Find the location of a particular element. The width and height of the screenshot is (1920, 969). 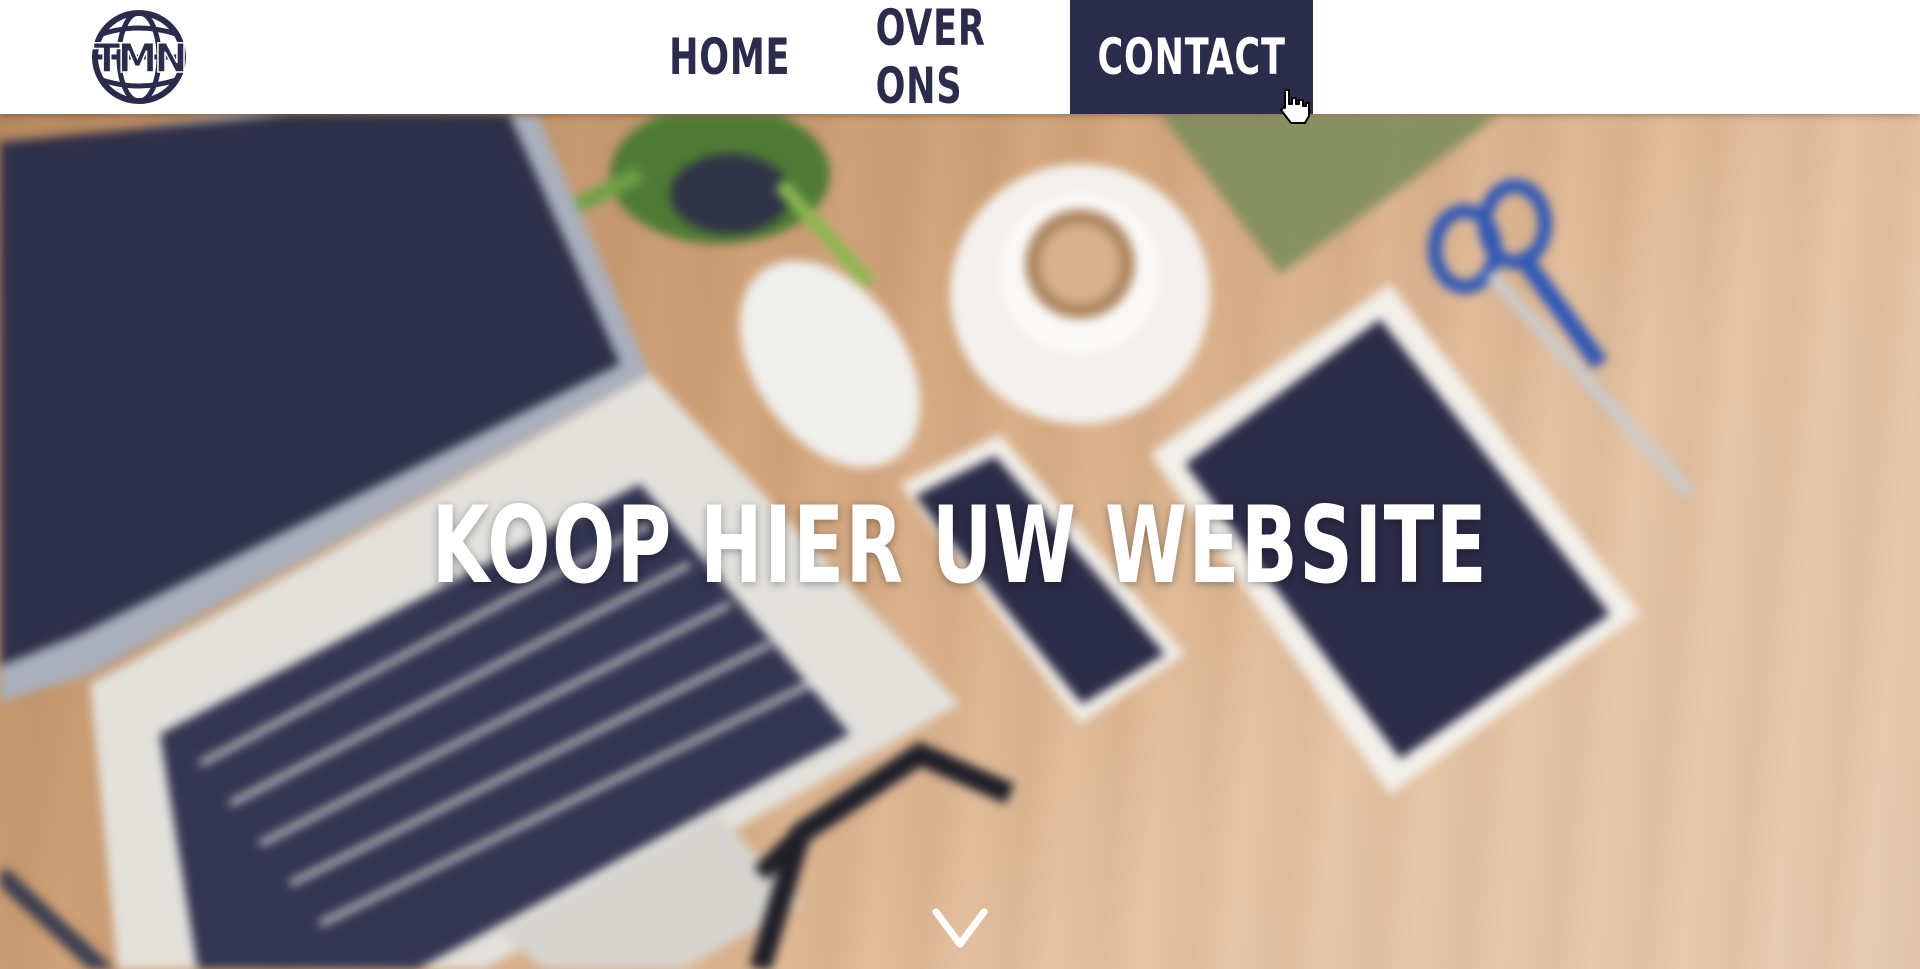

svg-text: TMN is located at coordinates (139, 59).